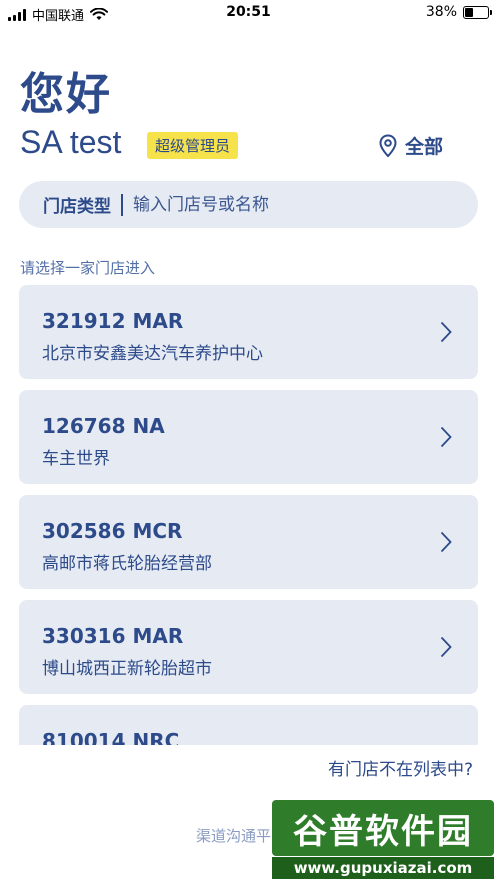  I want to click on battery-icon, so click(477, 12).